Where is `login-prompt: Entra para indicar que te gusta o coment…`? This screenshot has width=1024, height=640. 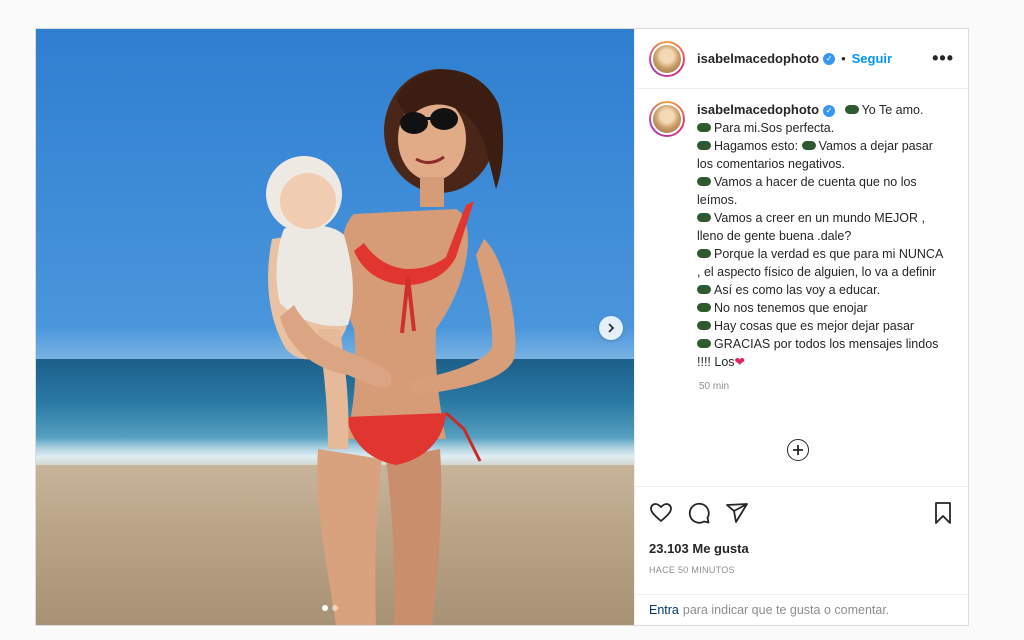 login-prompt: Entra para indicar que te gusta o coment… is located at coordinates (801, 609).